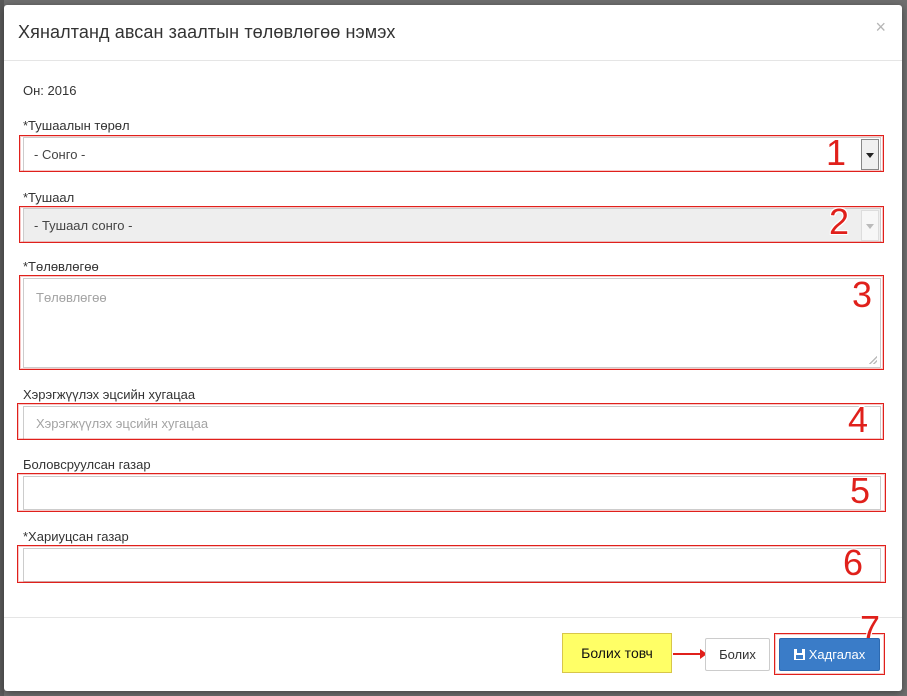 This screenshot has width=907, height=696. What do you see at coordinates (109, 394) in the screenshot?
I see `deadline-label: Хэрэгжүүлэх эцсийн хугацаа` at bounding box center [109, 394].